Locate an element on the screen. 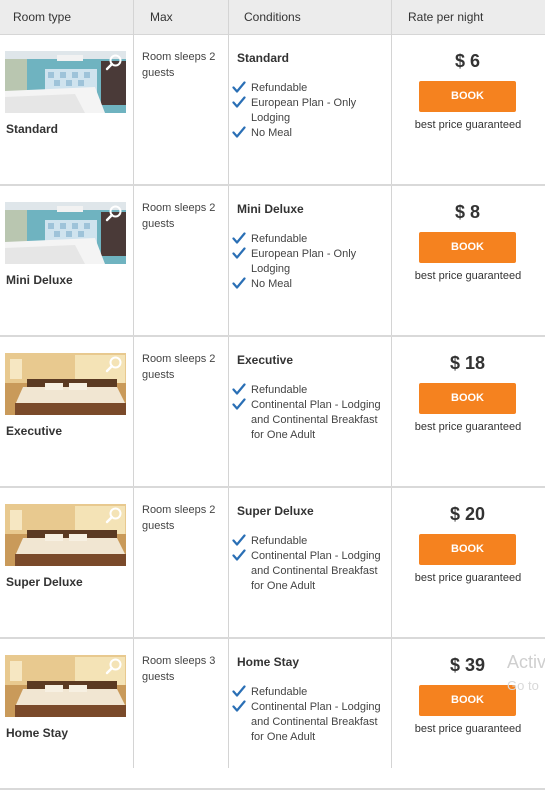  header-rate: Rate per night is located at coordinates (446, 17).